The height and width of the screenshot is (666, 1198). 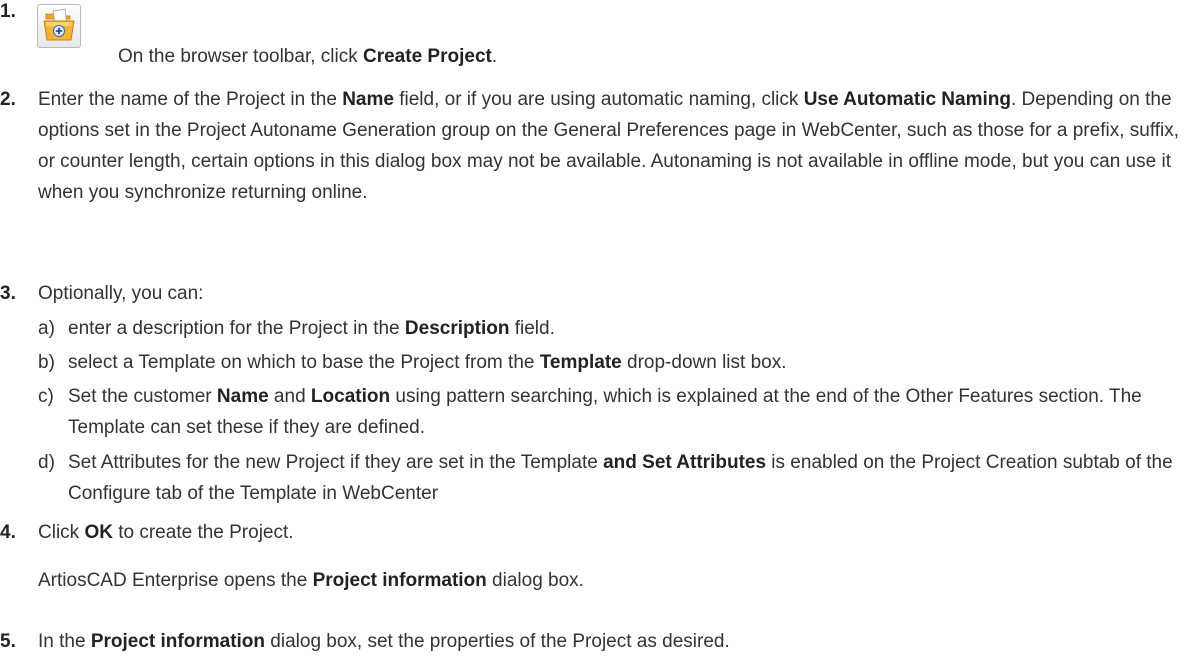 What do you see at coordinates (685, 462) in the screenshot?
I see `set-attributes-ref: and Set Attributes` at bounding box center [685, 462].